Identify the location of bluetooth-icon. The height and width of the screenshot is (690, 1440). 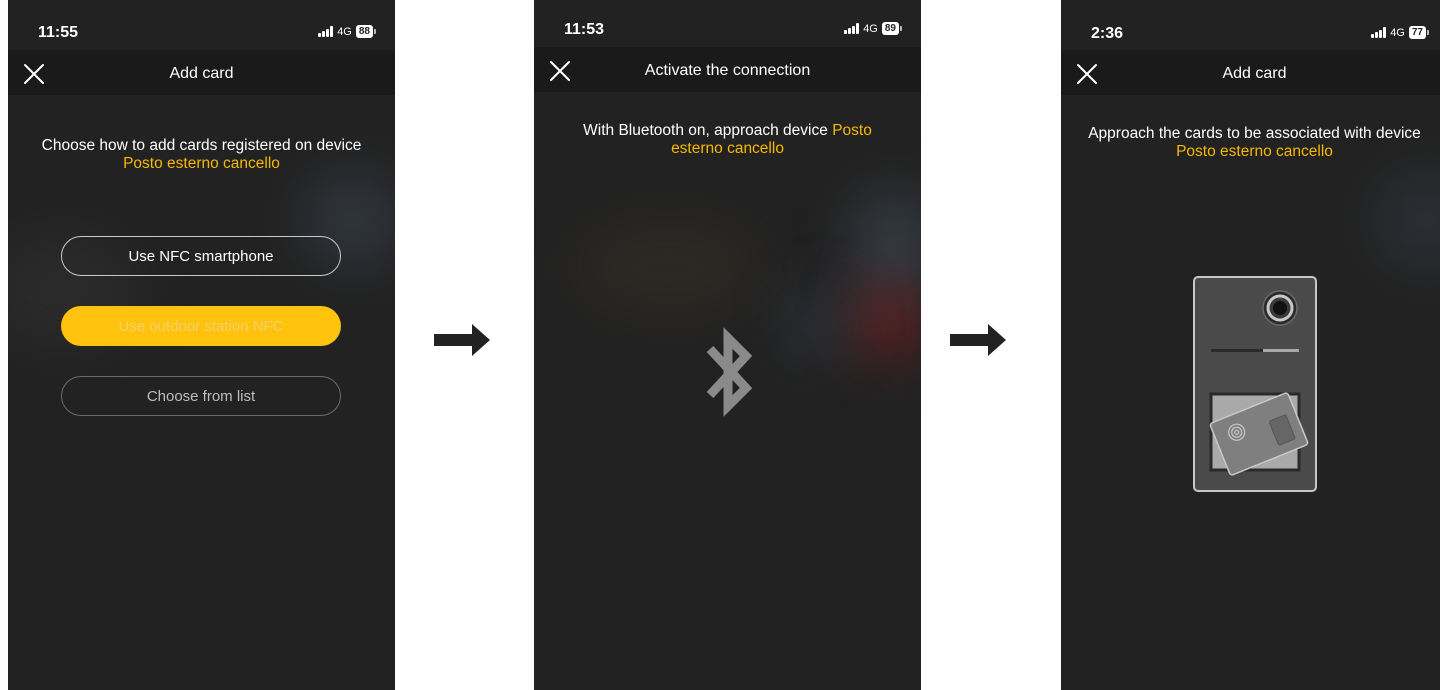
(729, 372).